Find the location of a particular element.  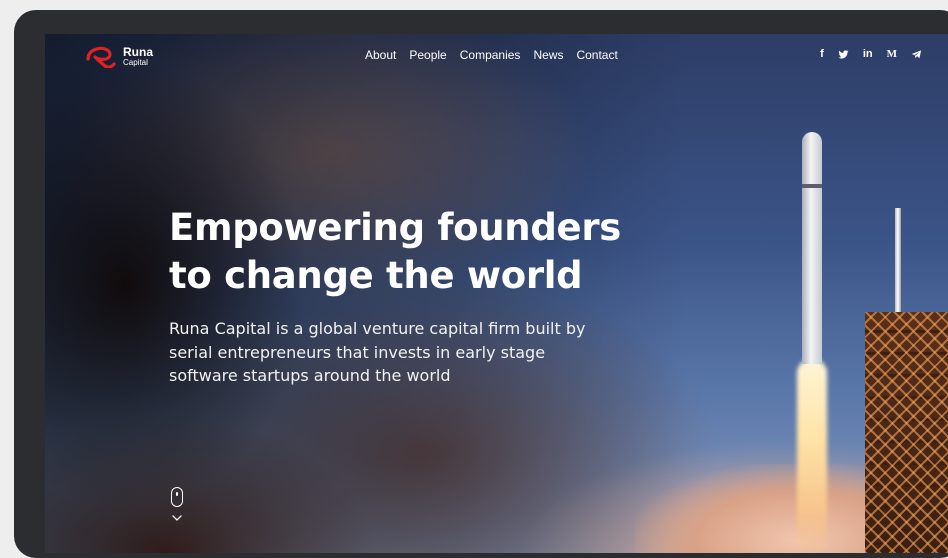

nav-item-people: People is located at coordinates (427, 55).